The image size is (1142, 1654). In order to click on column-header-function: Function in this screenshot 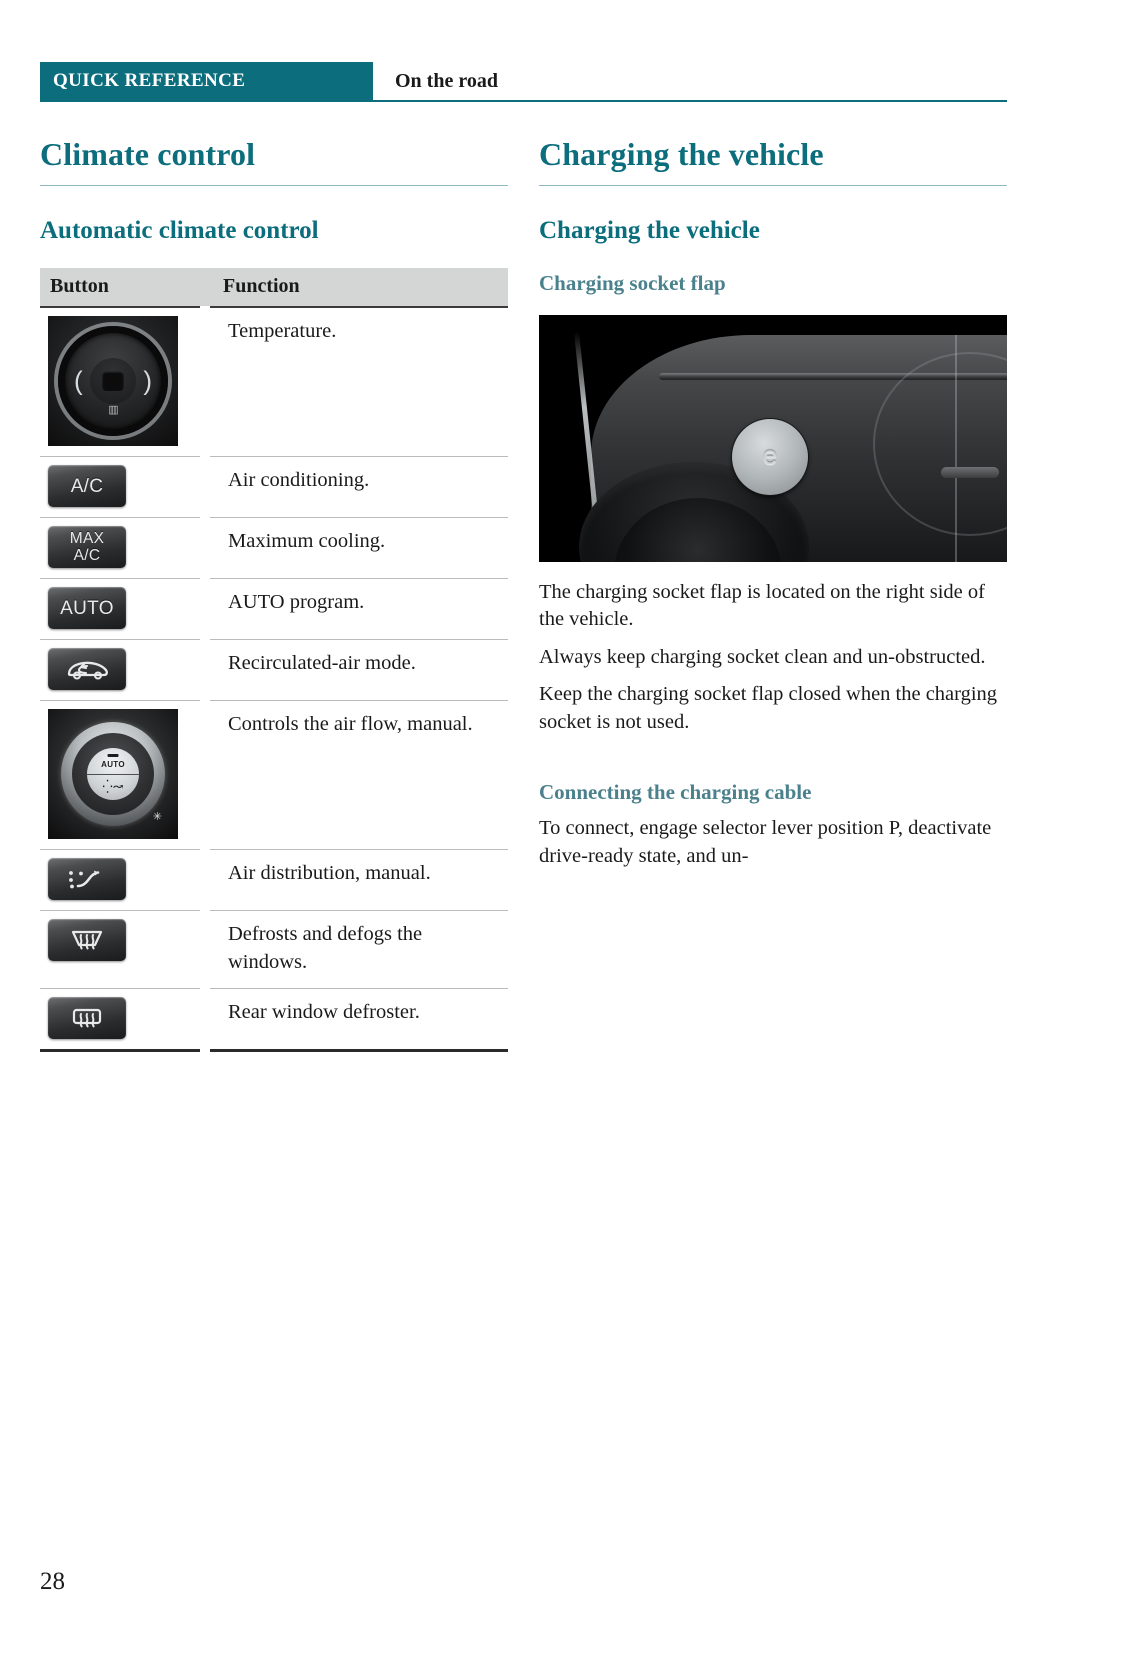, I will do `click(356, 288)`.